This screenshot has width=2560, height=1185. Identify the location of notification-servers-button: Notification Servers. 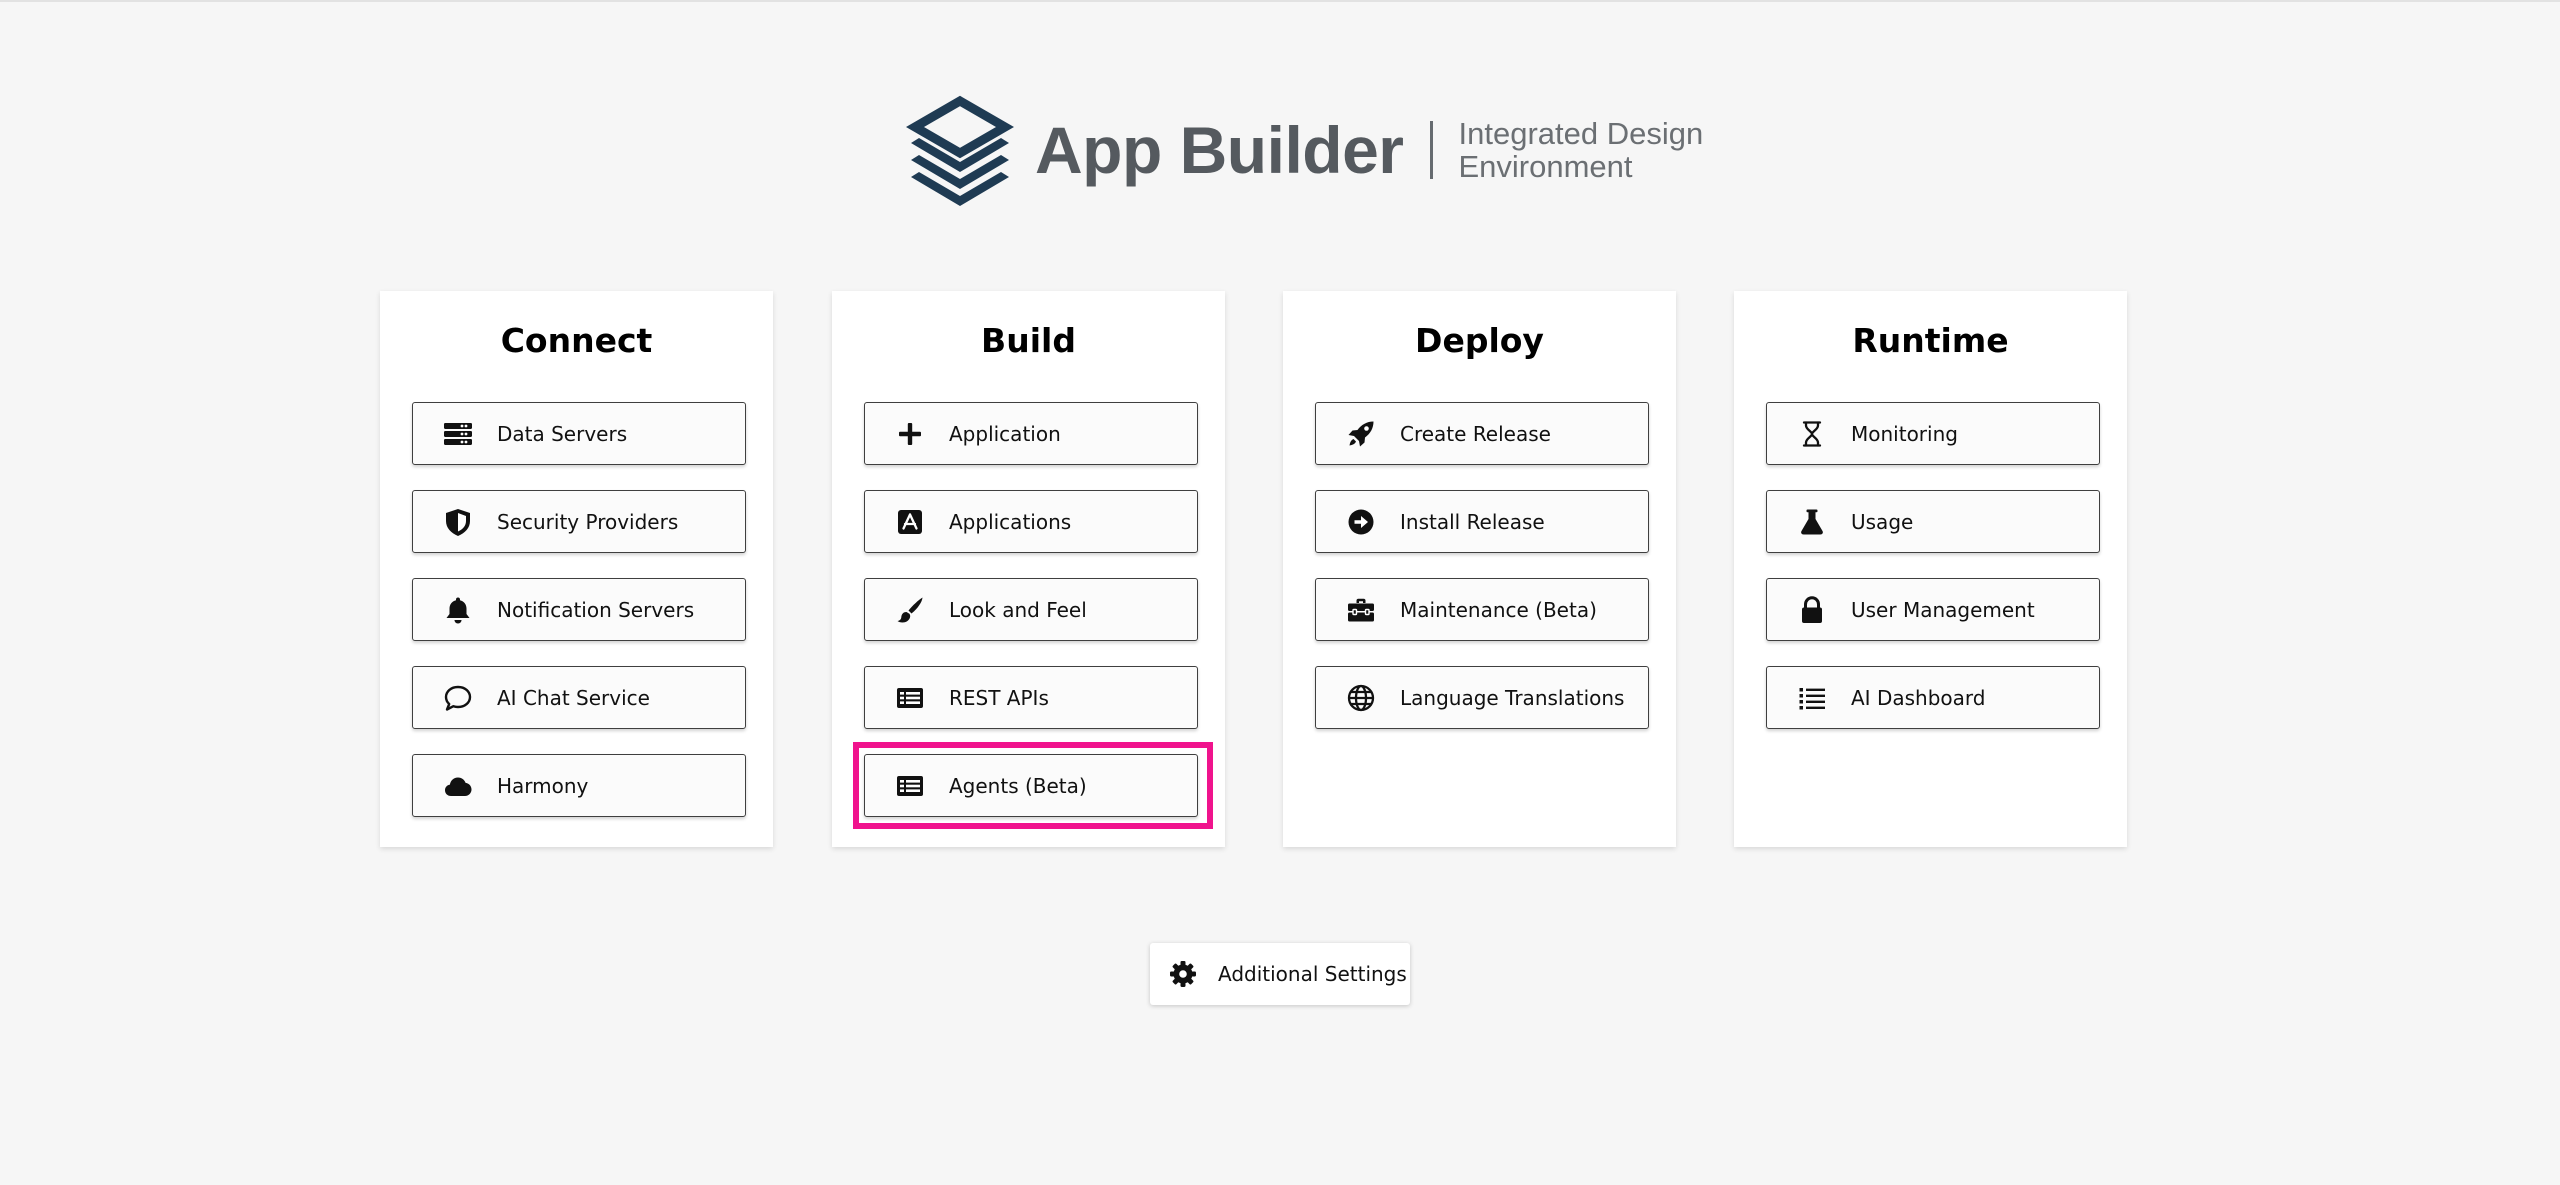
(579, 609).